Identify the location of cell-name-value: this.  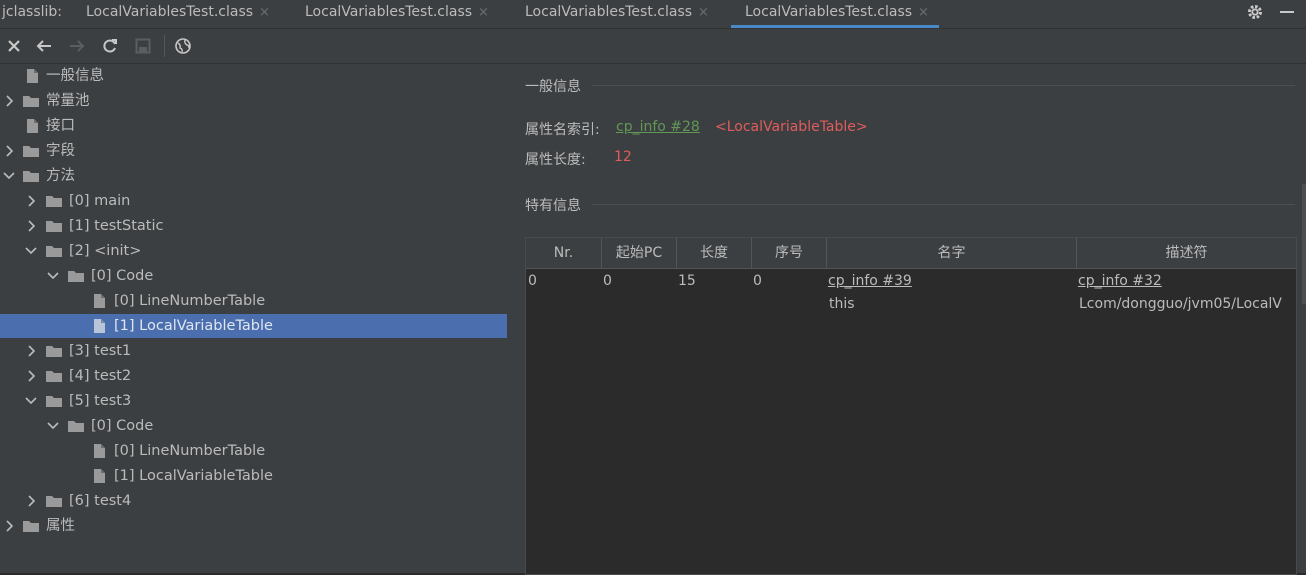
(842, 304).